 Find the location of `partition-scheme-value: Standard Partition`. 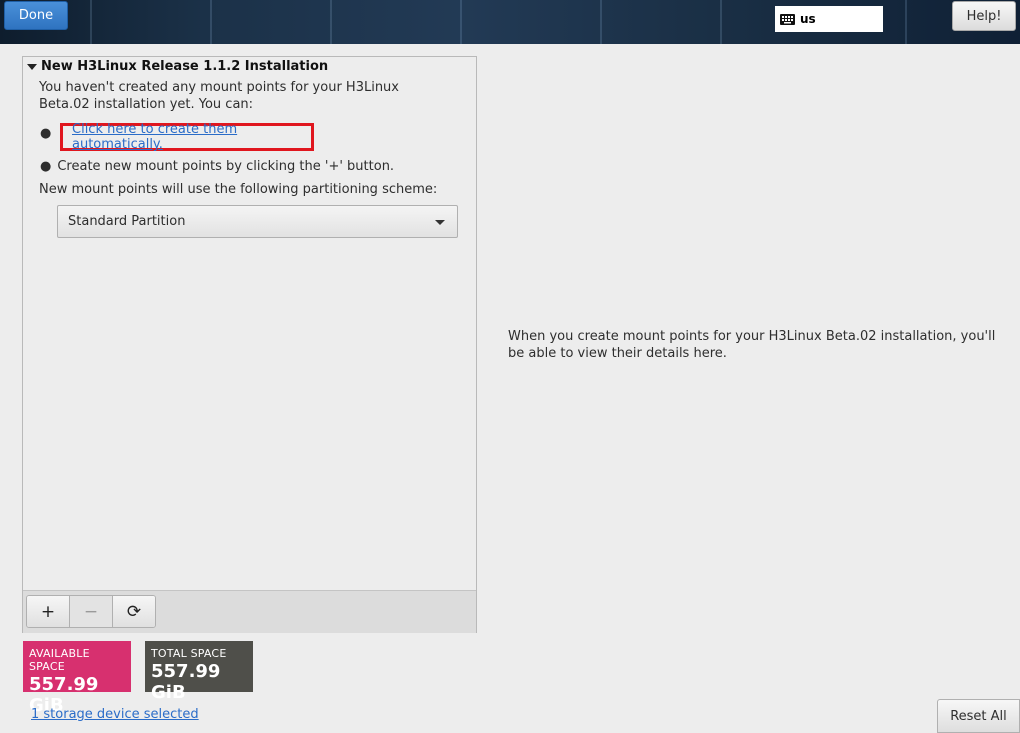

partition-scheme-value: Standard Partition is located at coordinates (127, 221).